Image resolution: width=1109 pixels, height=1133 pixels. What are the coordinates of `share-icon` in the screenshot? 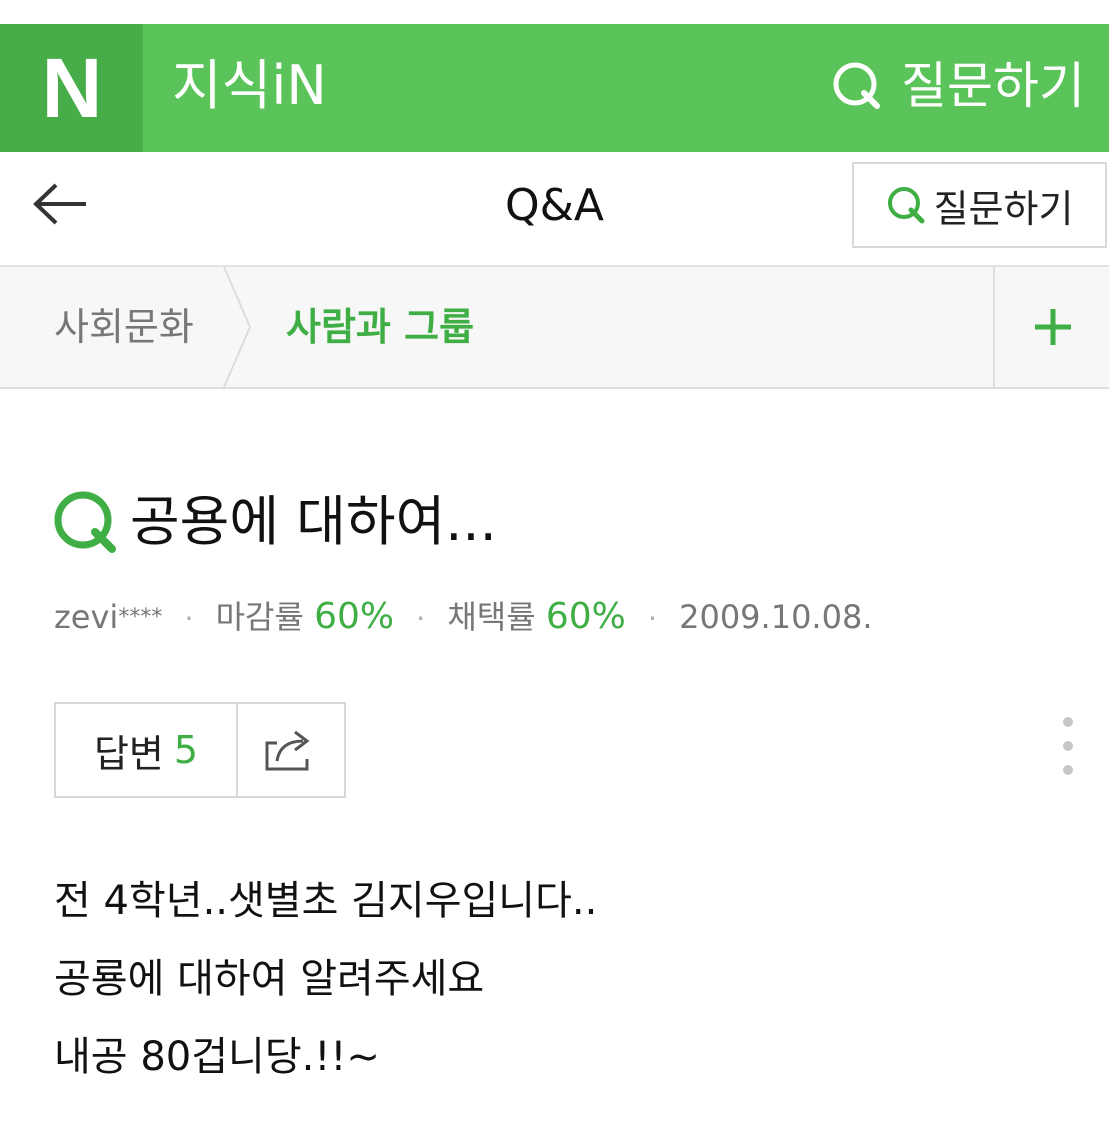 It's located at (287, 750).